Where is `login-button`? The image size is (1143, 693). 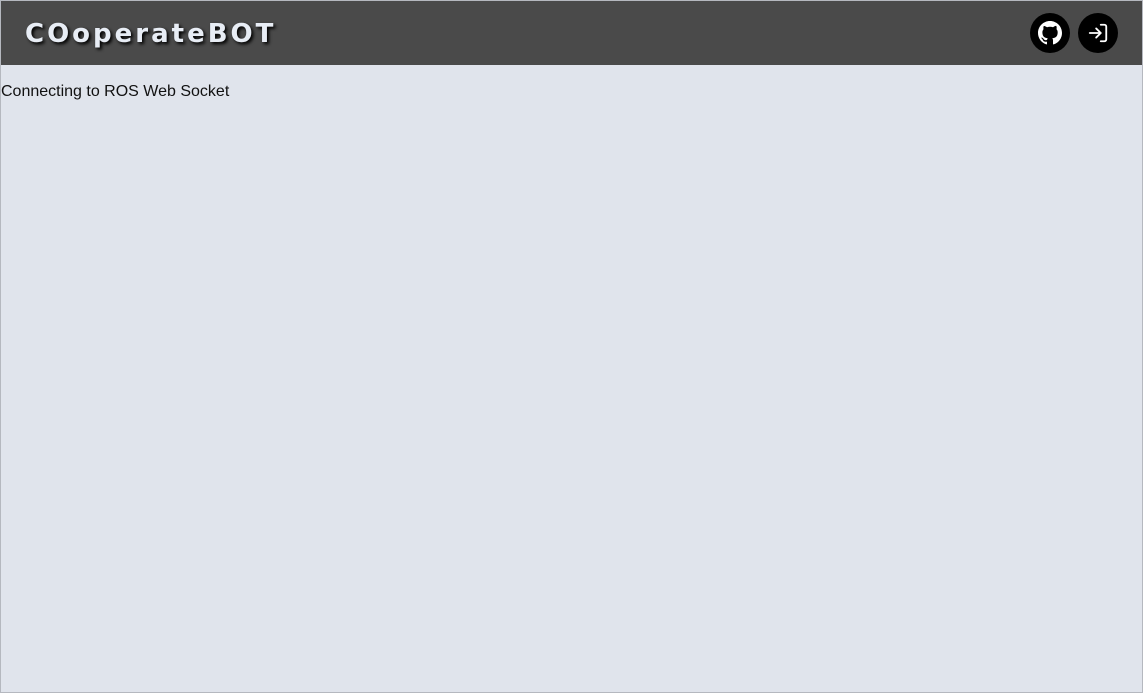 login-button is located at coordinates (1098, 33).